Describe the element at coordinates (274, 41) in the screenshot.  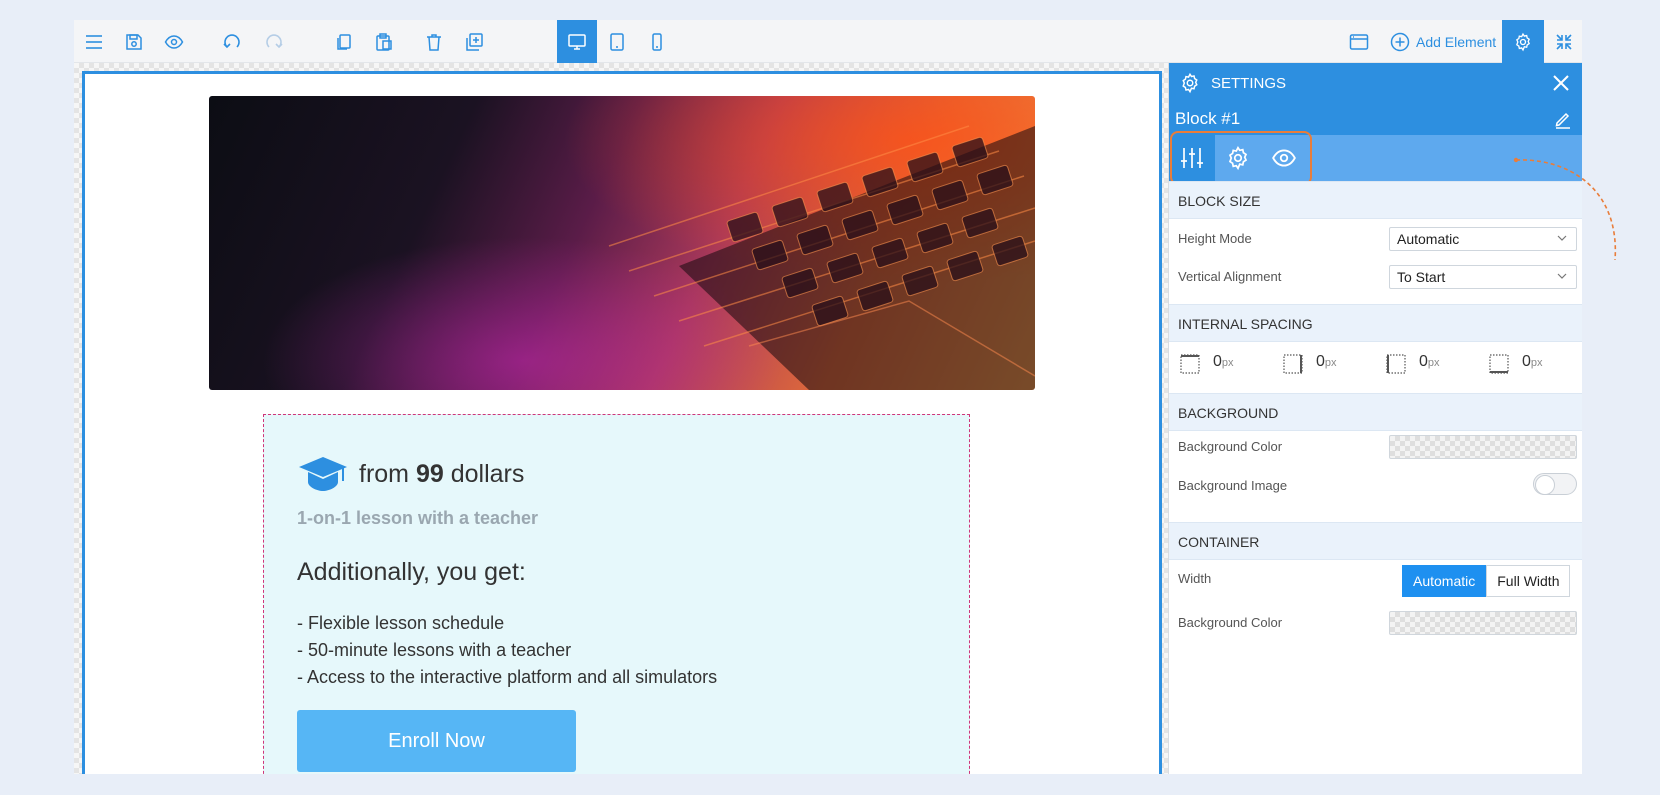
I see `redo-icon` at that location.